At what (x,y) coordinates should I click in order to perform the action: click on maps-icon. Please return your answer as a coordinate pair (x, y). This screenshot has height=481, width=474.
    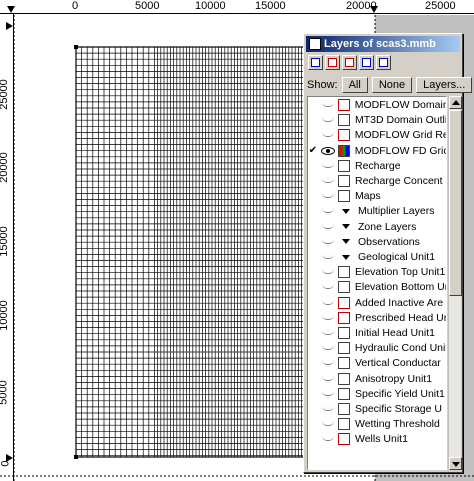
    Looking at the image, I should click on (344, 196).